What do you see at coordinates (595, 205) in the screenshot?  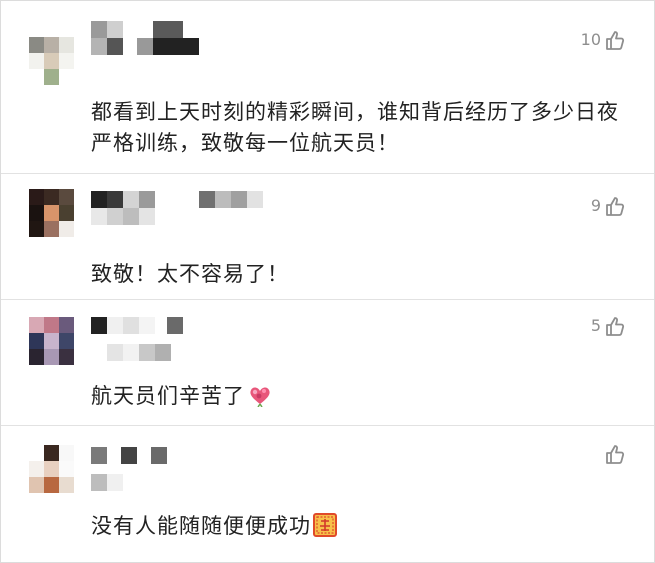 I see `like-count: 9` at bounding box center [595, 205].